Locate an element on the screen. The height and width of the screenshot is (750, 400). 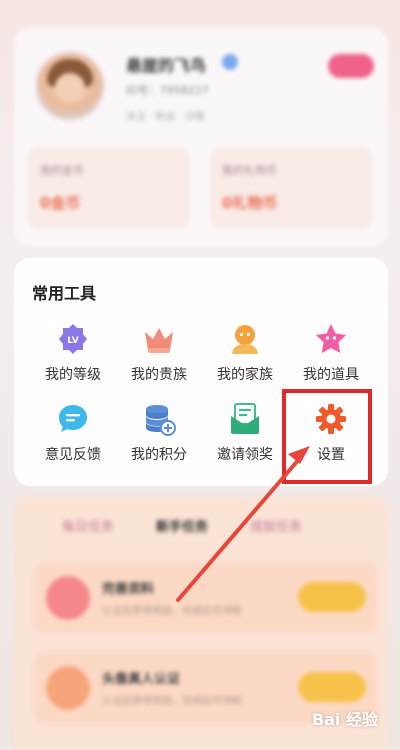
svg-text: LV is located at coordinates (72, 341).